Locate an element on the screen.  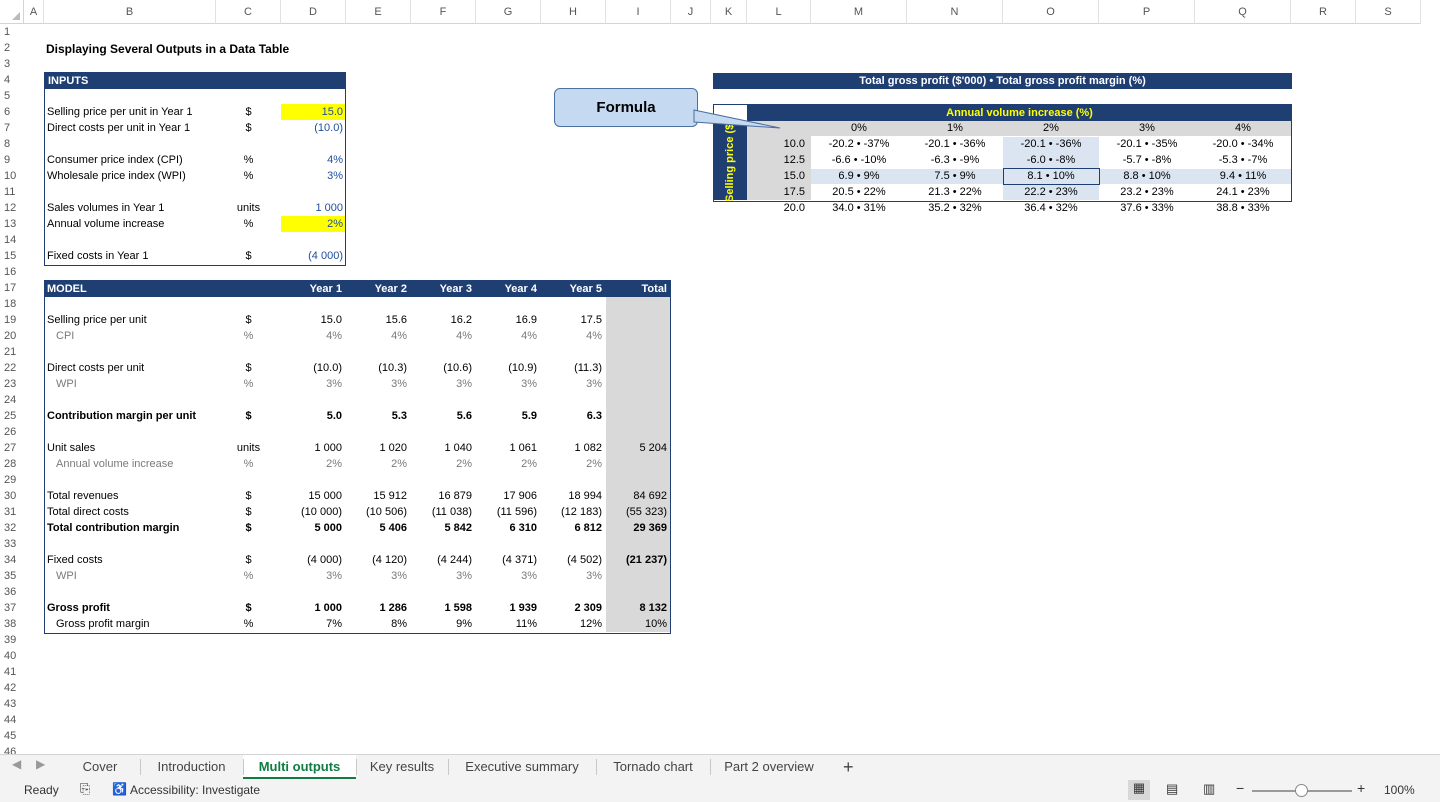
zoom-in-icon: + is located at coordinates (1361, 788).